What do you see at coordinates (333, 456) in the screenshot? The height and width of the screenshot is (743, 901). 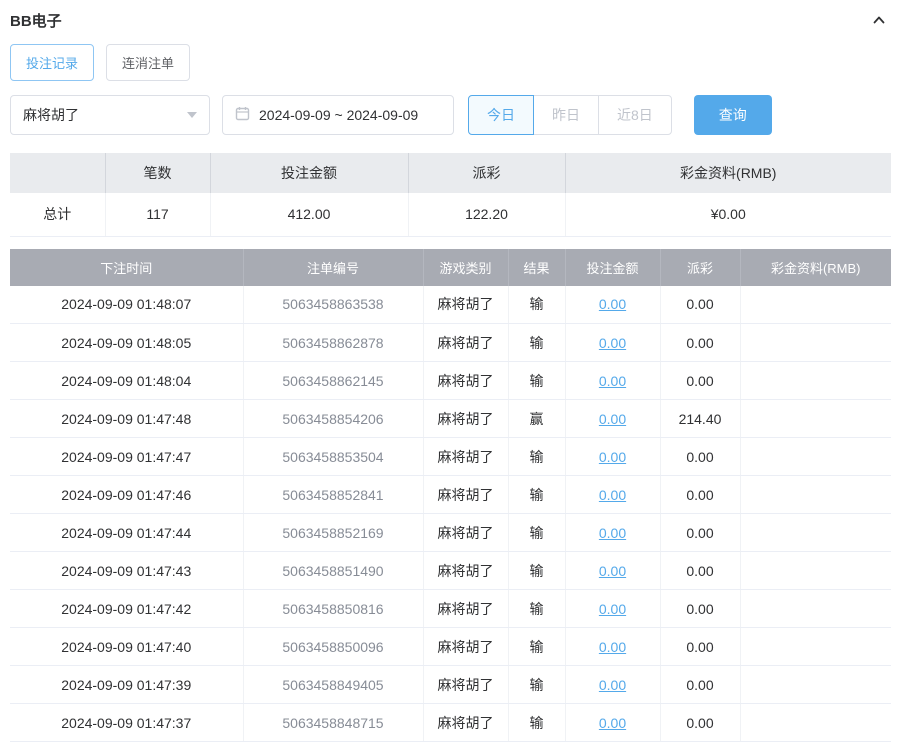 I see `order-number-cell: 5063458853504` at bounding box center [333, 456].